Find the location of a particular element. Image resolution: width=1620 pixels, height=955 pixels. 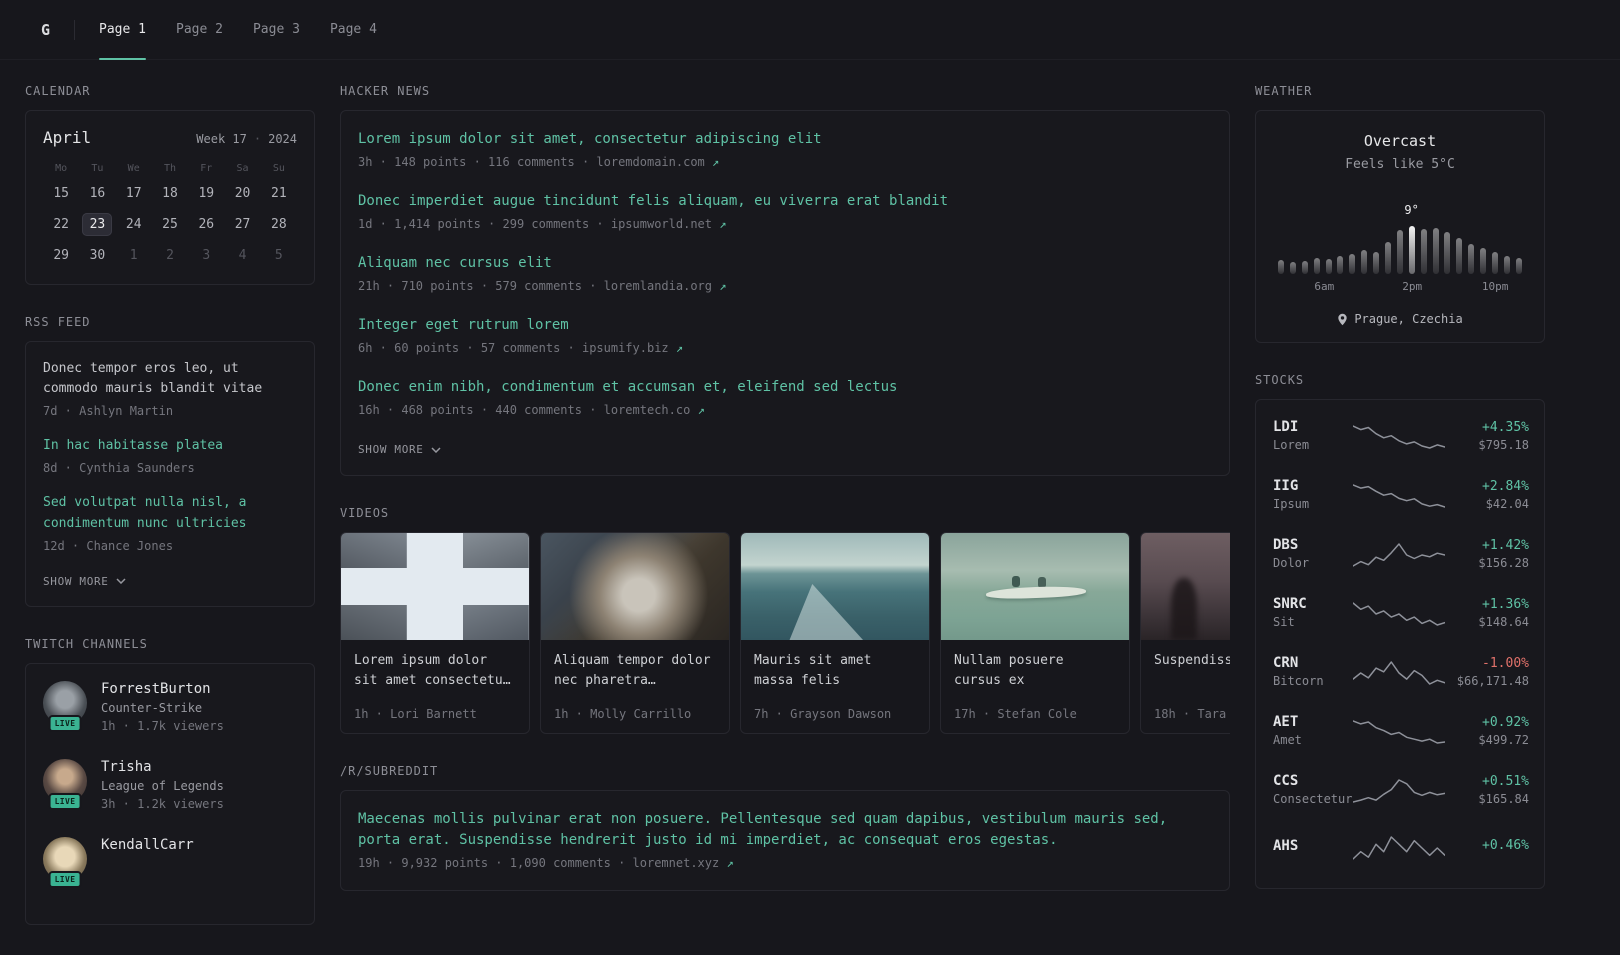

stock-change: -1.00% is located at coordinates (1505, 663).